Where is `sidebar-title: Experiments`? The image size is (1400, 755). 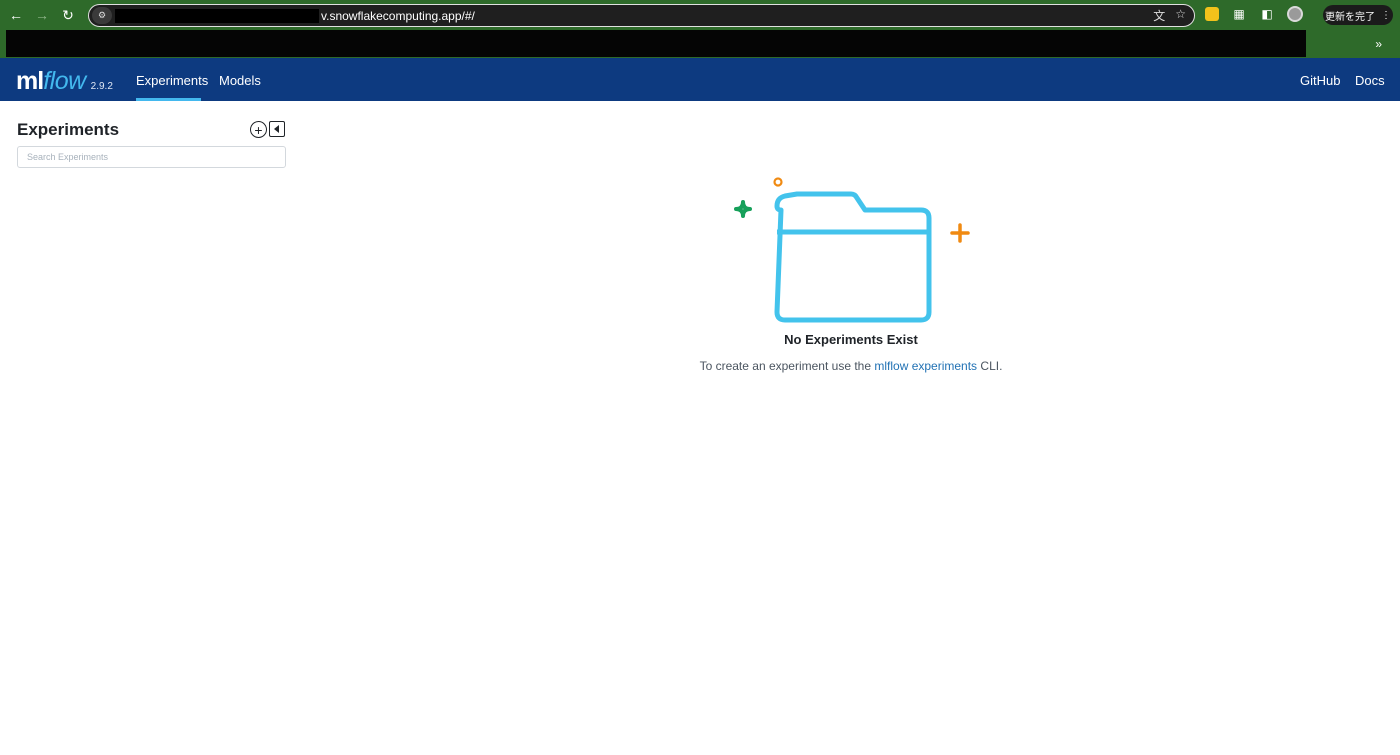
sidebar-title: Experiments is located at coordinates (68, 129).